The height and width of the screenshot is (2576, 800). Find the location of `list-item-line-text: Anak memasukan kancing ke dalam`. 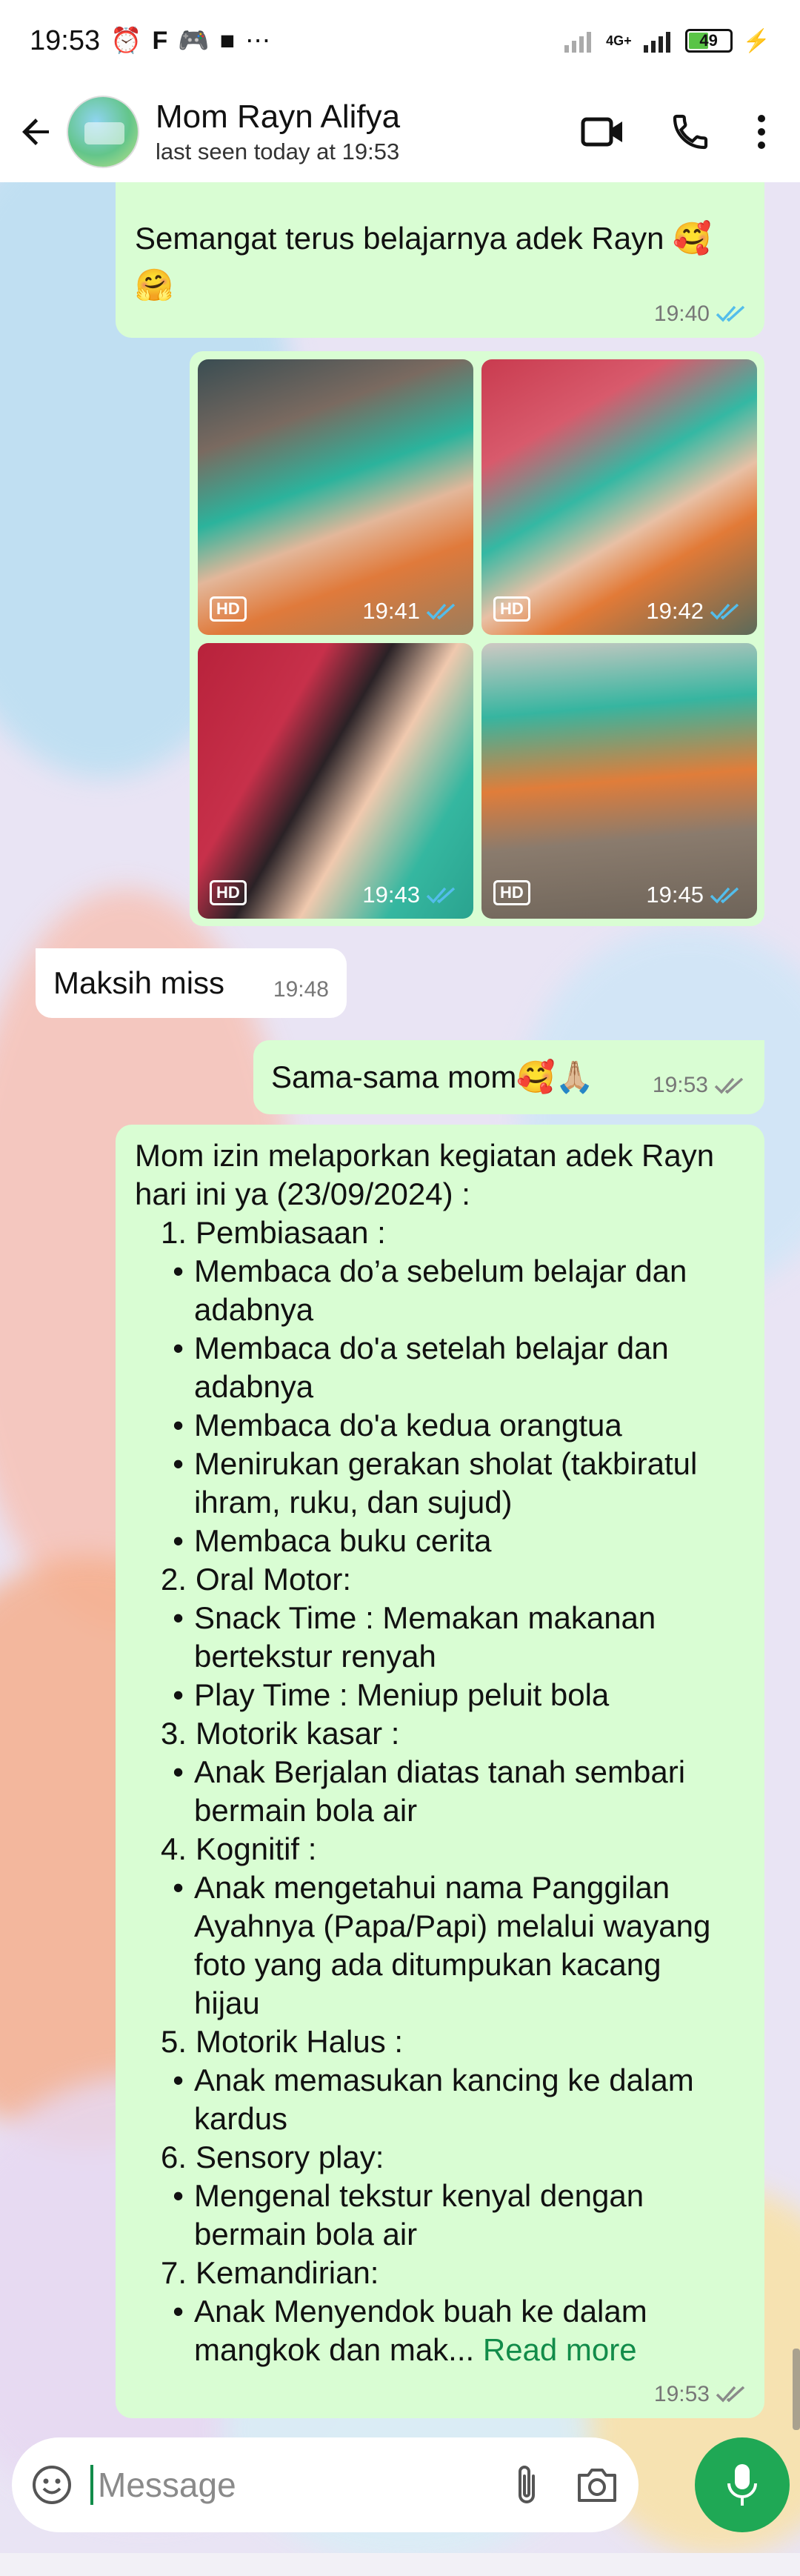

list-item-line-text: Anak memasukan kancing ke dalam is located at coordinates (444, 2080).